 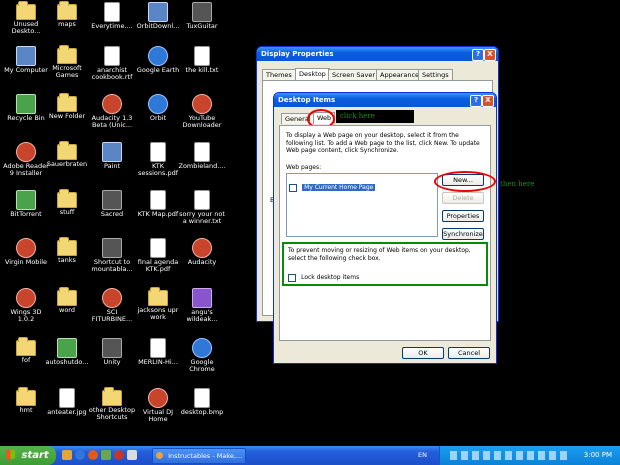 I want to click on desktop-icon-label: KTK Map.pdf, so click(x=158, y=214).